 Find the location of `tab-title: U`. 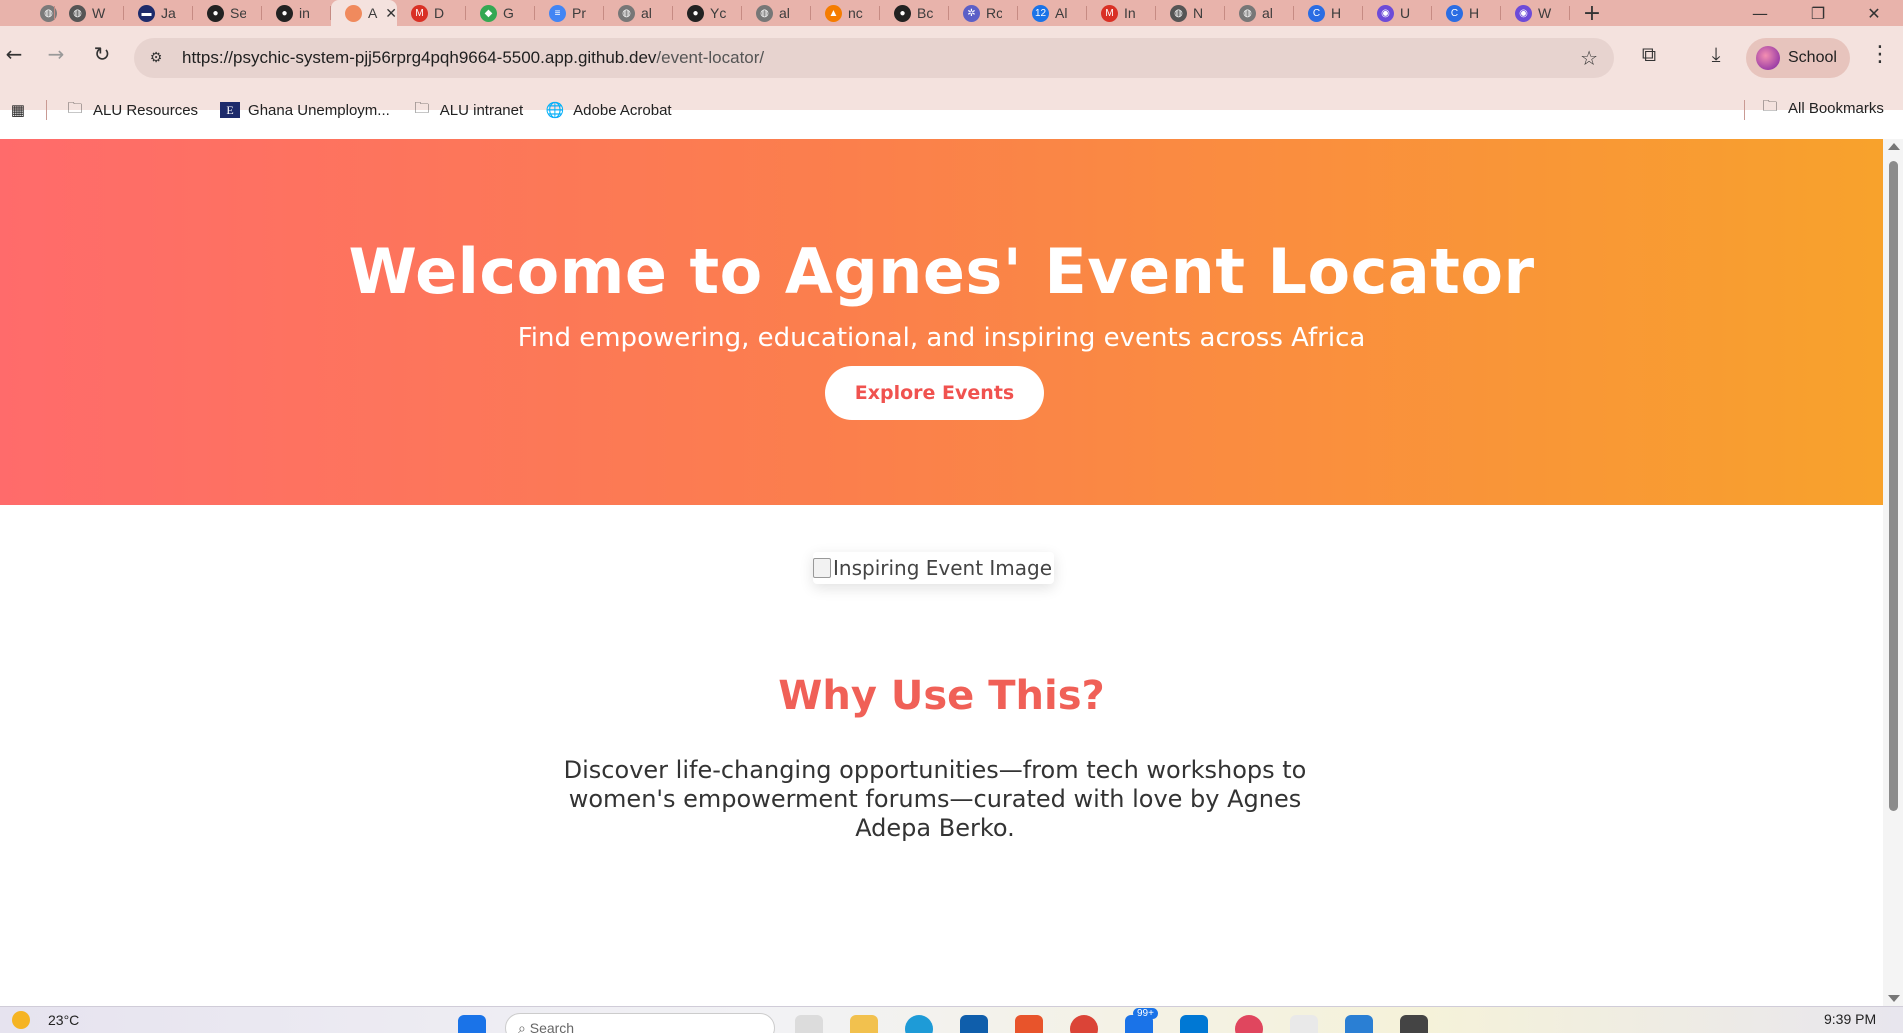

tab-title: U is located at coordinates (1405, 13).